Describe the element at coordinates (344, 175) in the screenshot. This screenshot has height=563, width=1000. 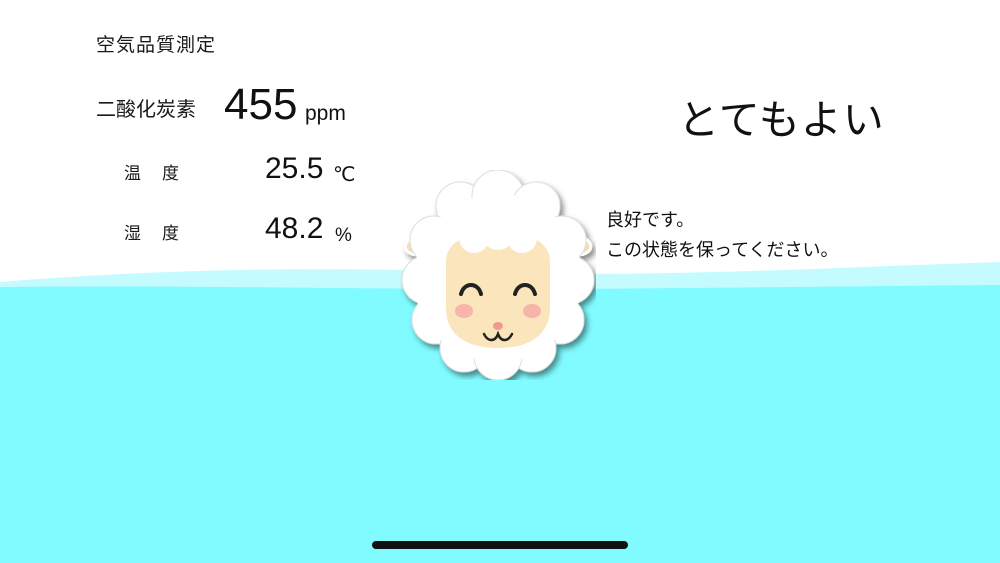
I see `temperature-unit: ℃` at that location.